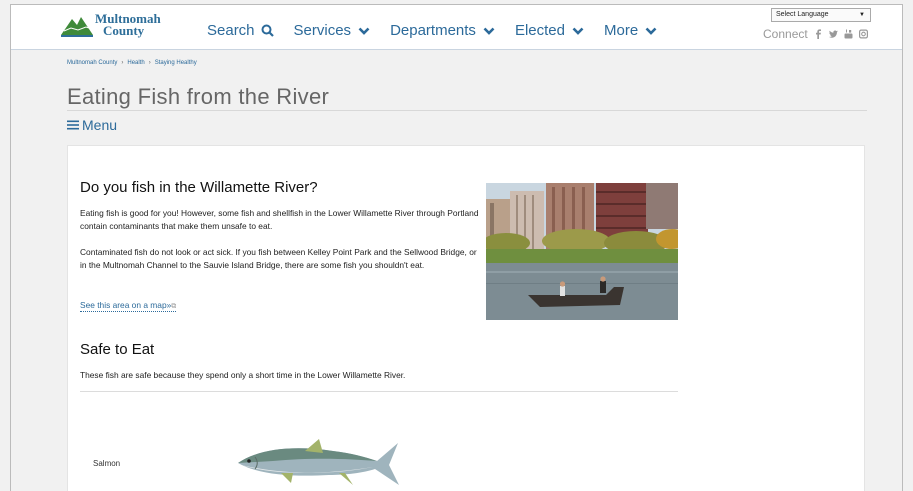 The width and height of the screenshot is (913, 491). Describe the element at coordinates (107, 463) in the screenshot. I see `fish-name: Salmon` at that location.